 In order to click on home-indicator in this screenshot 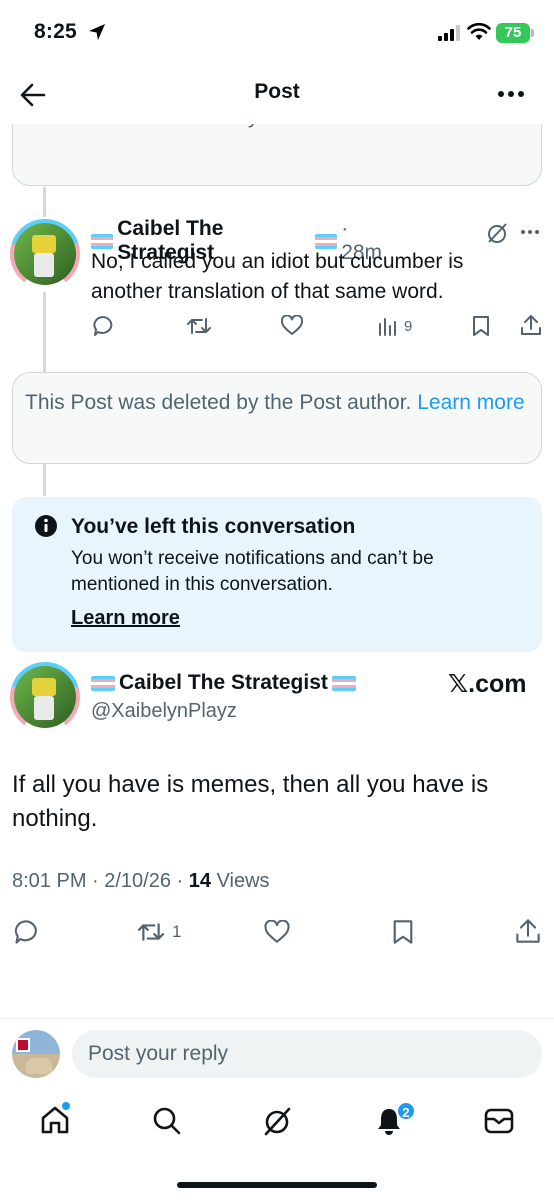, I will do `click(277, 1185)`.